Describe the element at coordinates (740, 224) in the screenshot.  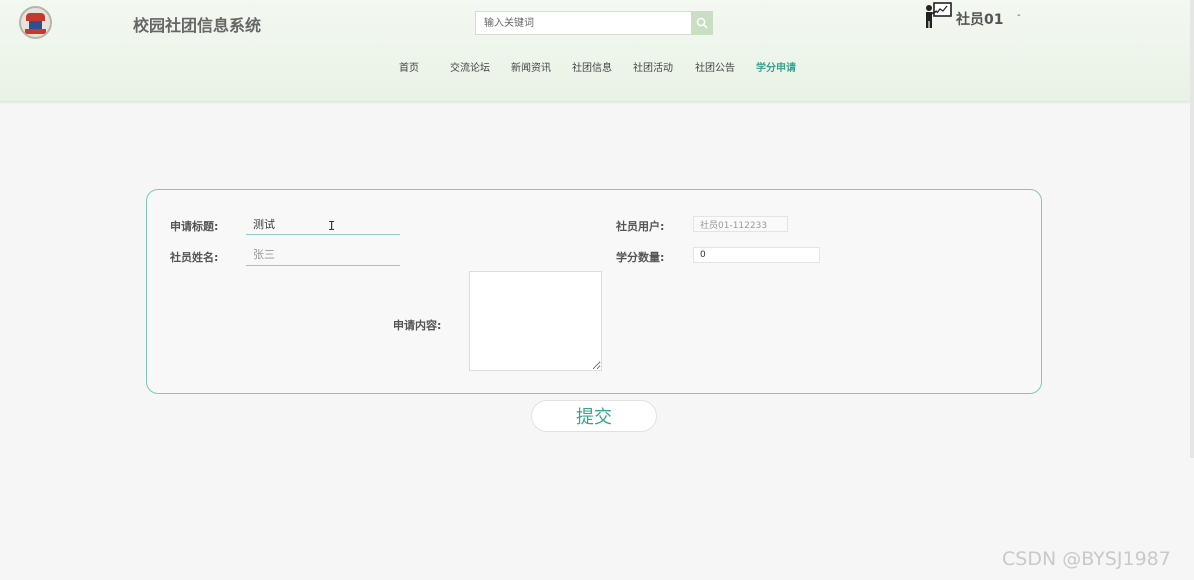
I see `member-user-field` at that location.